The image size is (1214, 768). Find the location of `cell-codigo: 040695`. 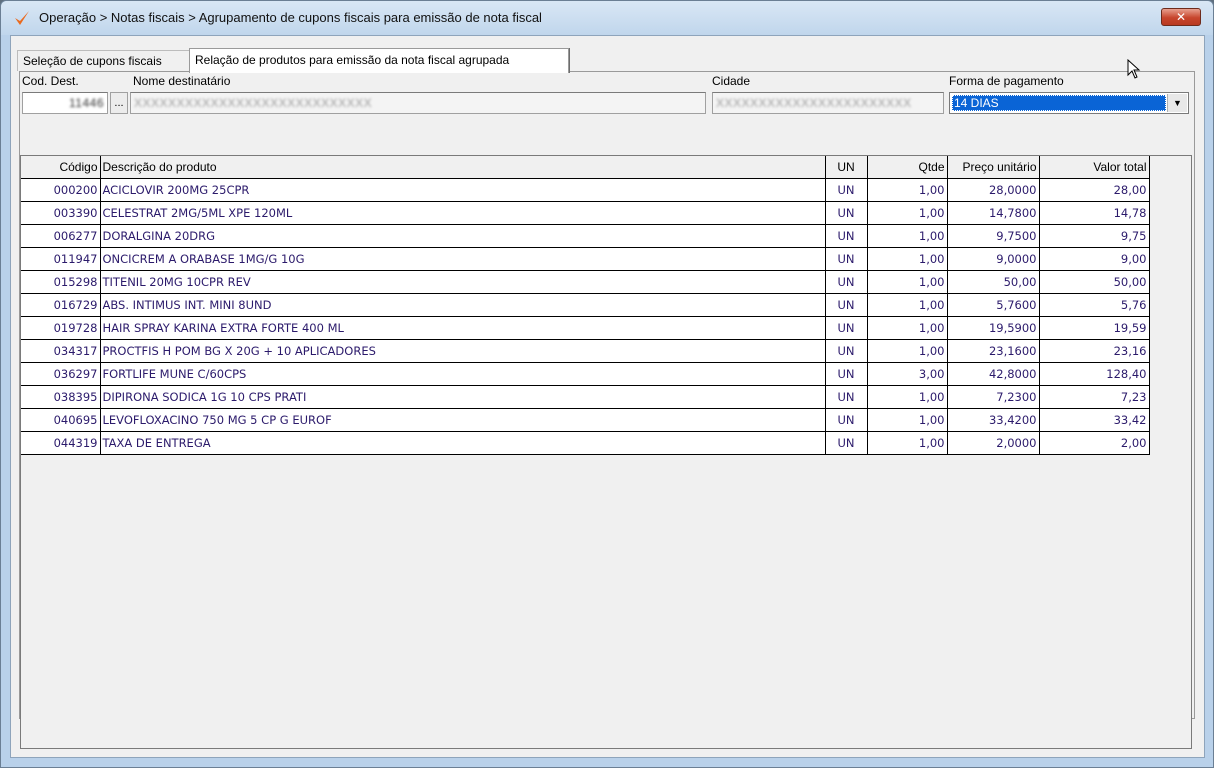

cell-codigo: 040695 is located at coordinates (61, 420).